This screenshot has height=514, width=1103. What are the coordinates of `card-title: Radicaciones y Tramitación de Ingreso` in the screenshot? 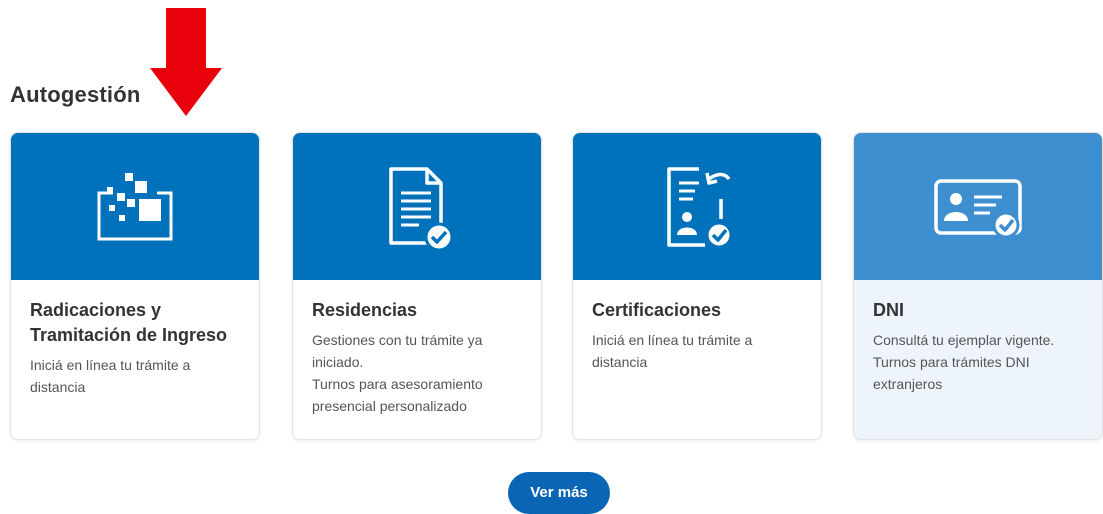 It's located at (129, 322).